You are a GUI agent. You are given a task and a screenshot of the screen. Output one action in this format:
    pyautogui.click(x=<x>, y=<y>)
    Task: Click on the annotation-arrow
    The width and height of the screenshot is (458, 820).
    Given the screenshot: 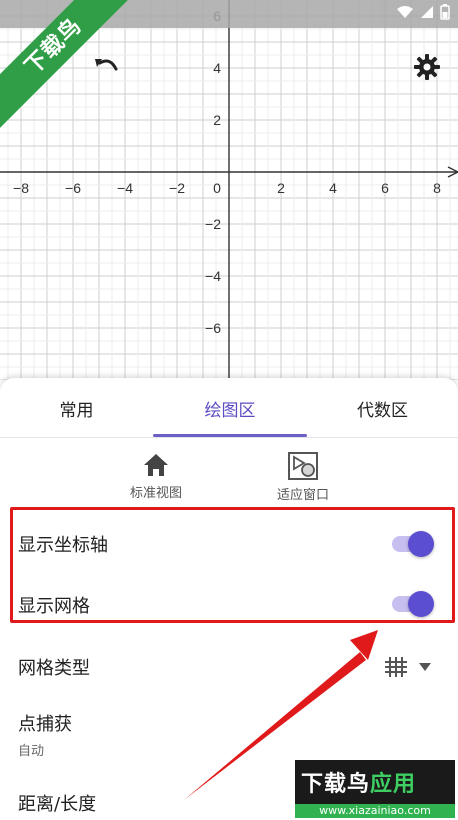 What is the action you would take?
    pyautogui.click(x=281, y=715)
    